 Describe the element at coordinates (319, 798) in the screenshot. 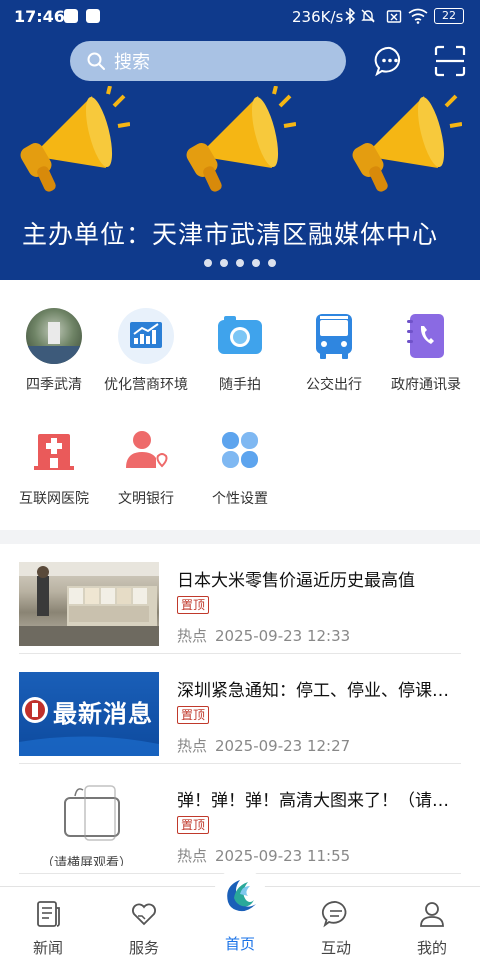

I see `news-title: 弹！弹！弹！高清大图来了！（请横屏观看）` at that location.